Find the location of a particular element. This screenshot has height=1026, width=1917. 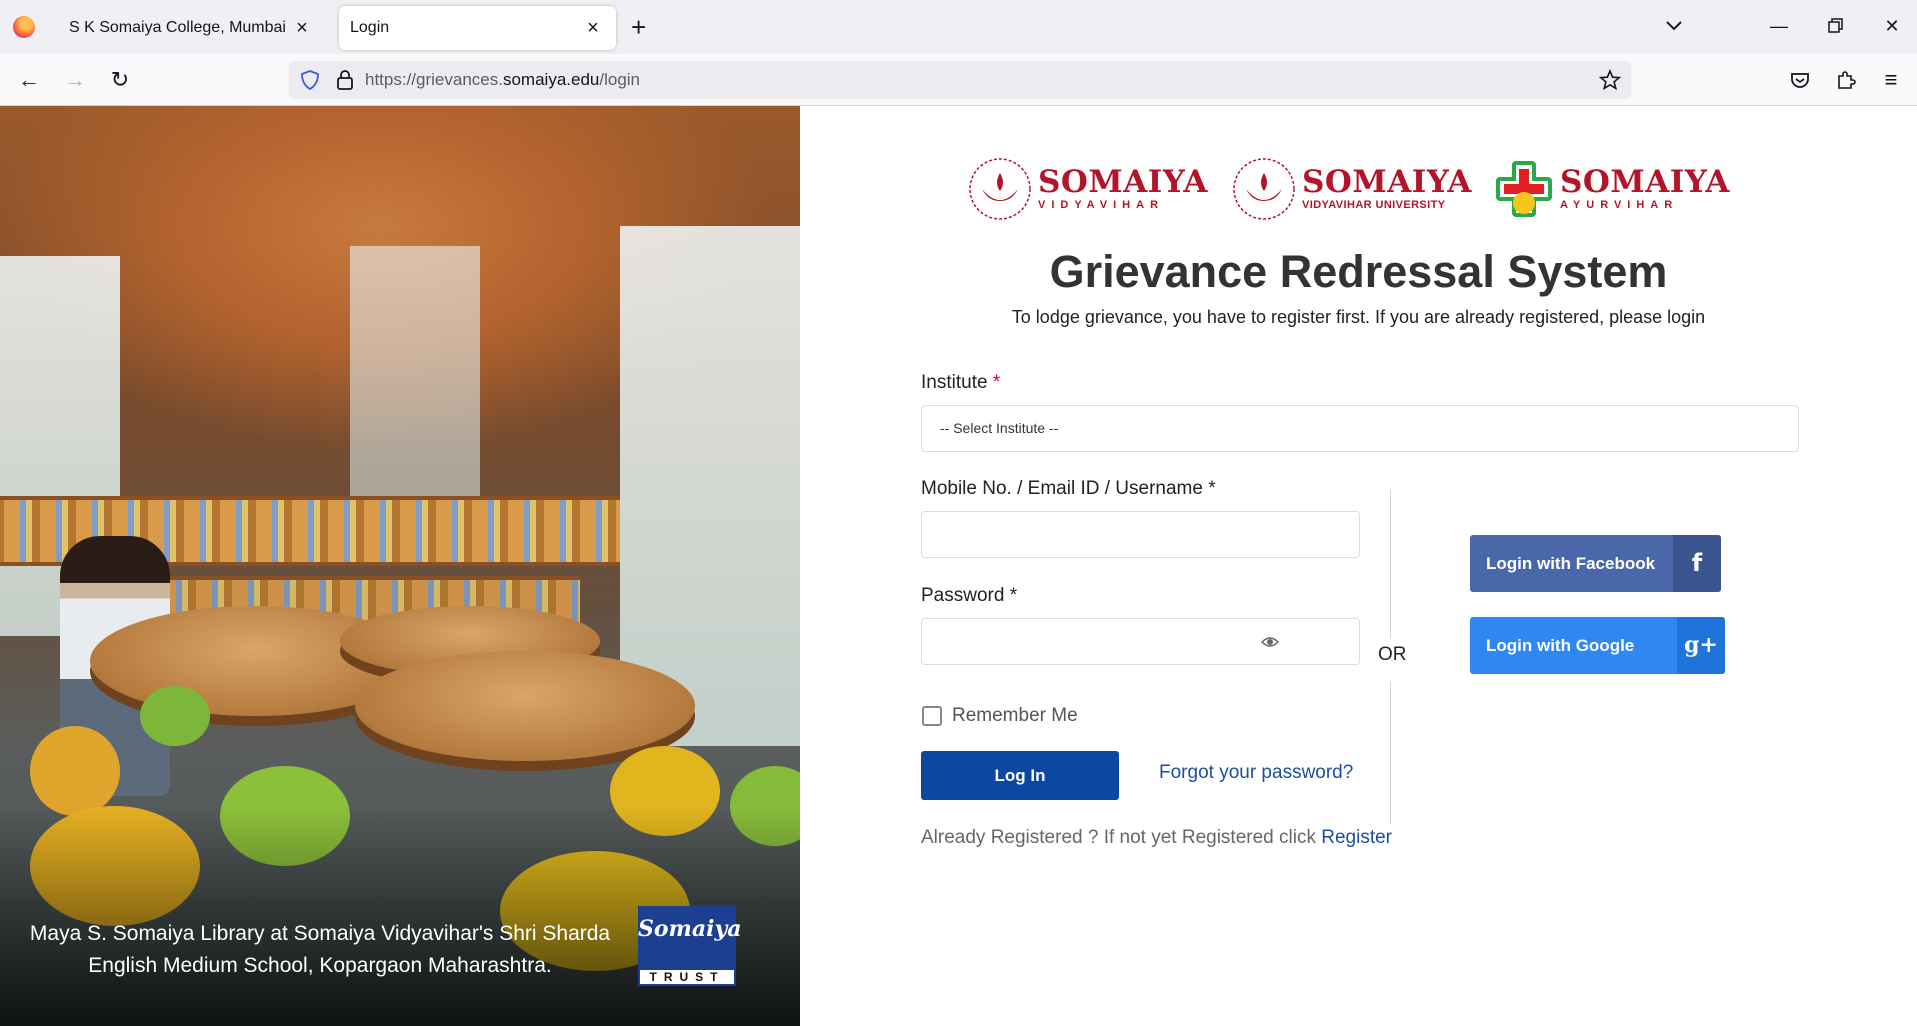

brand-somaiya-vidyavihar-university: SOMAIYA VIDYAVIHAR UNIVERSITY is located at coordinates (1351, 189).